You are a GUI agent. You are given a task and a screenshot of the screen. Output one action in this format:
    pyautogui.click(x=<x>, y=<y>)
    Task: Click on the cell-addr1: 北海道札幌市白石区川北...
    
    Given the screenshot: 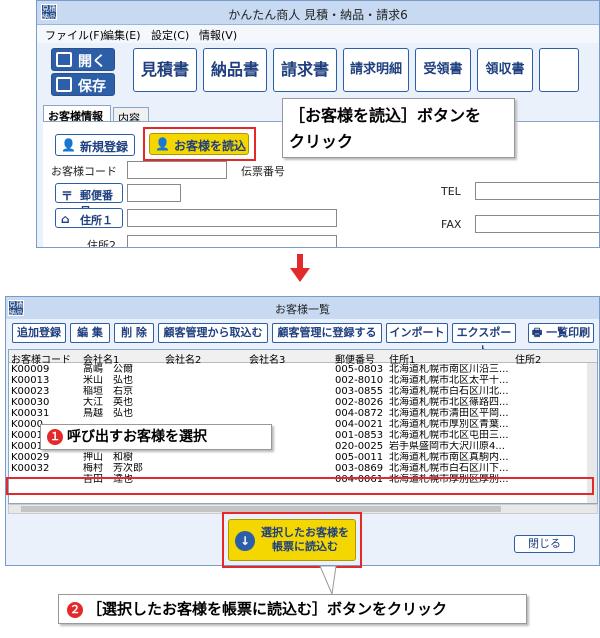 What is the action you would take?
    pyautogui.click(x=449, y=391)
    